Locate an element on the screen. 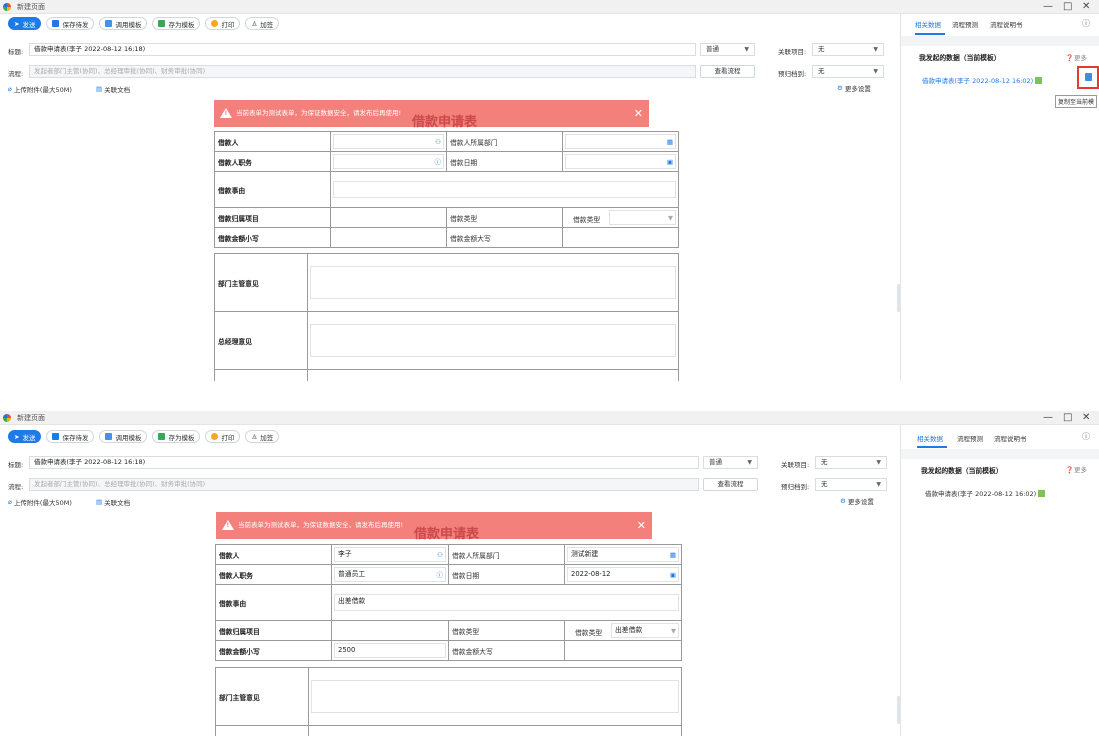  borrow-date-field: 2022-08-12 ▣ is located at coordinates (623, 574).